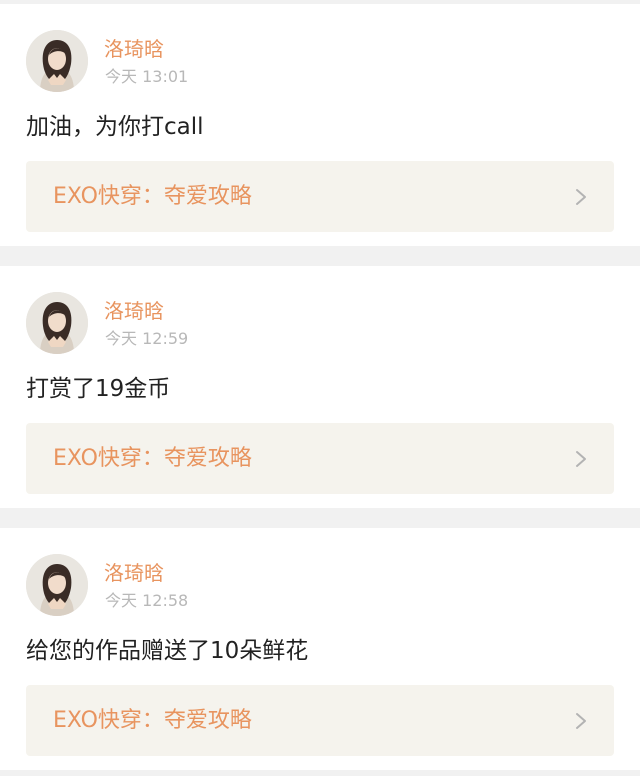 The image size is (640, 776). I want to click on timestamp: 今天 13:01, so click(147, 76).